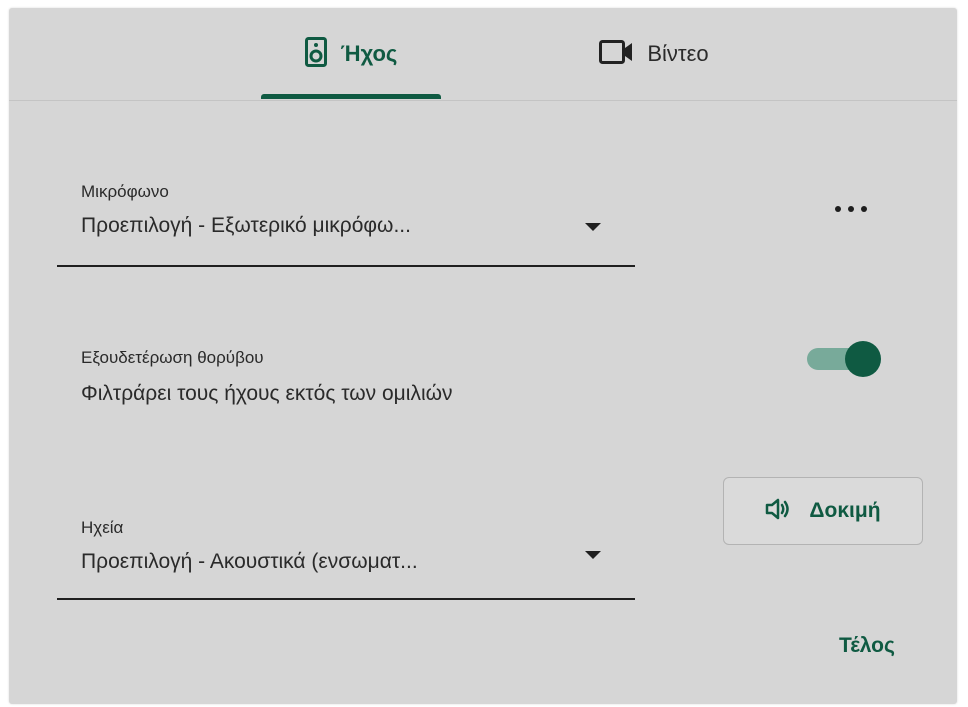  Describe the element at coordinates (346, 266) in the screenshot. I see `microphone-underline` at that location.